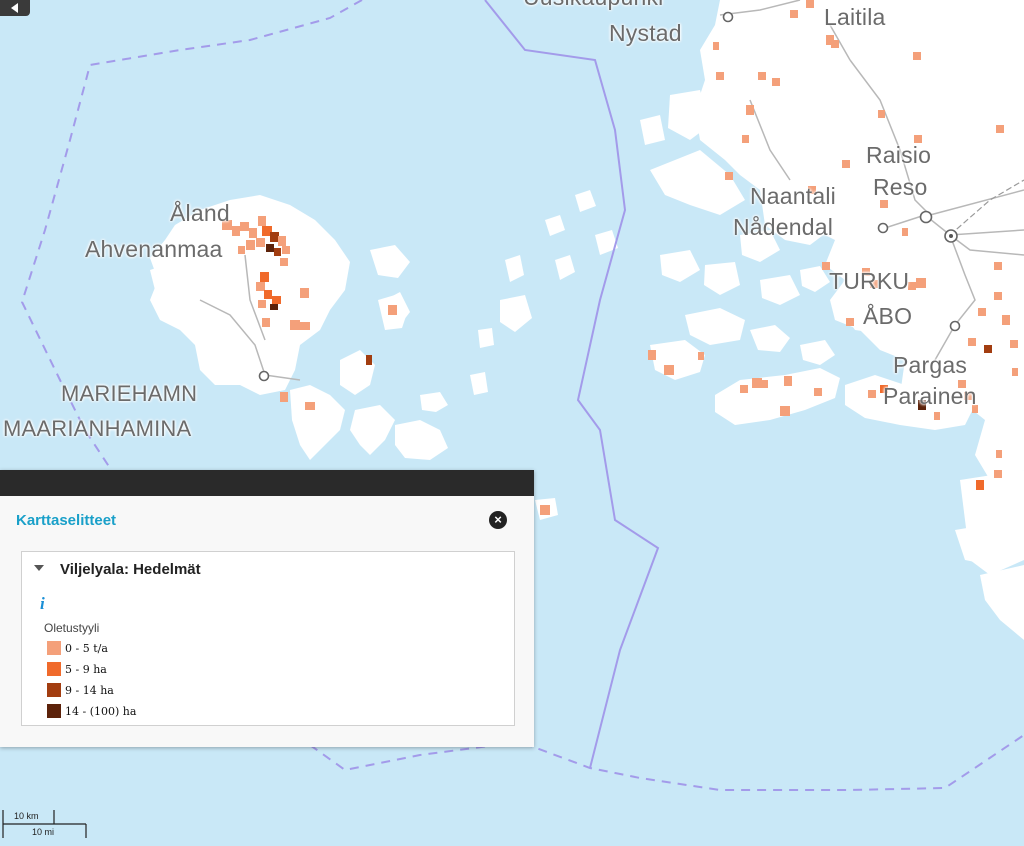 The image size is (1024, 846). I want to click on town-marker-raisio, so click(926, 217).